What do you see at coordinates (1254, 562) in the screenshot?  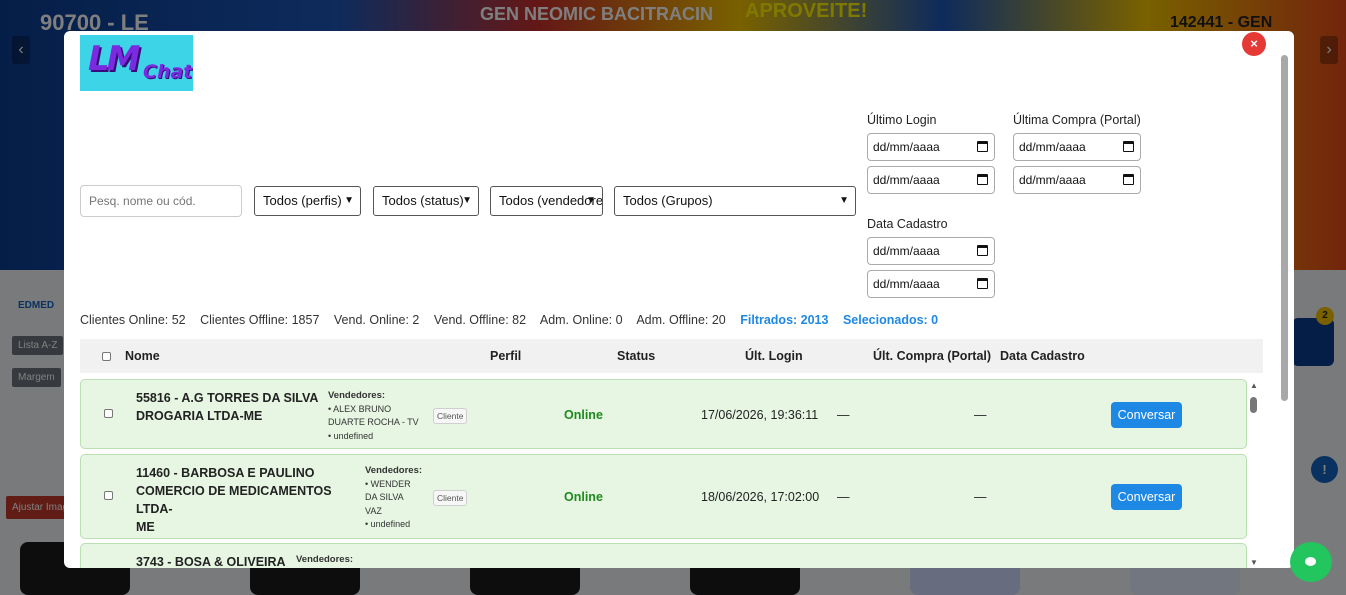 I see `scroll-down-icon: ▼` at bounding box center [1254, 562].